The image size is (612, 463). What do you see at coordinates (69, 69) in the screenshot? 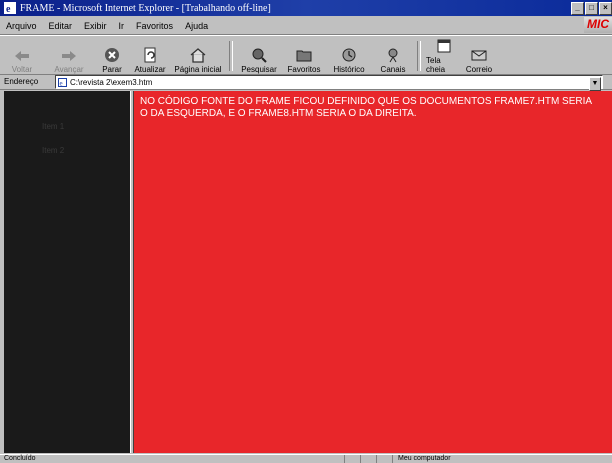
I see `forward-label: Avançar` at bounding box center [69, 69].